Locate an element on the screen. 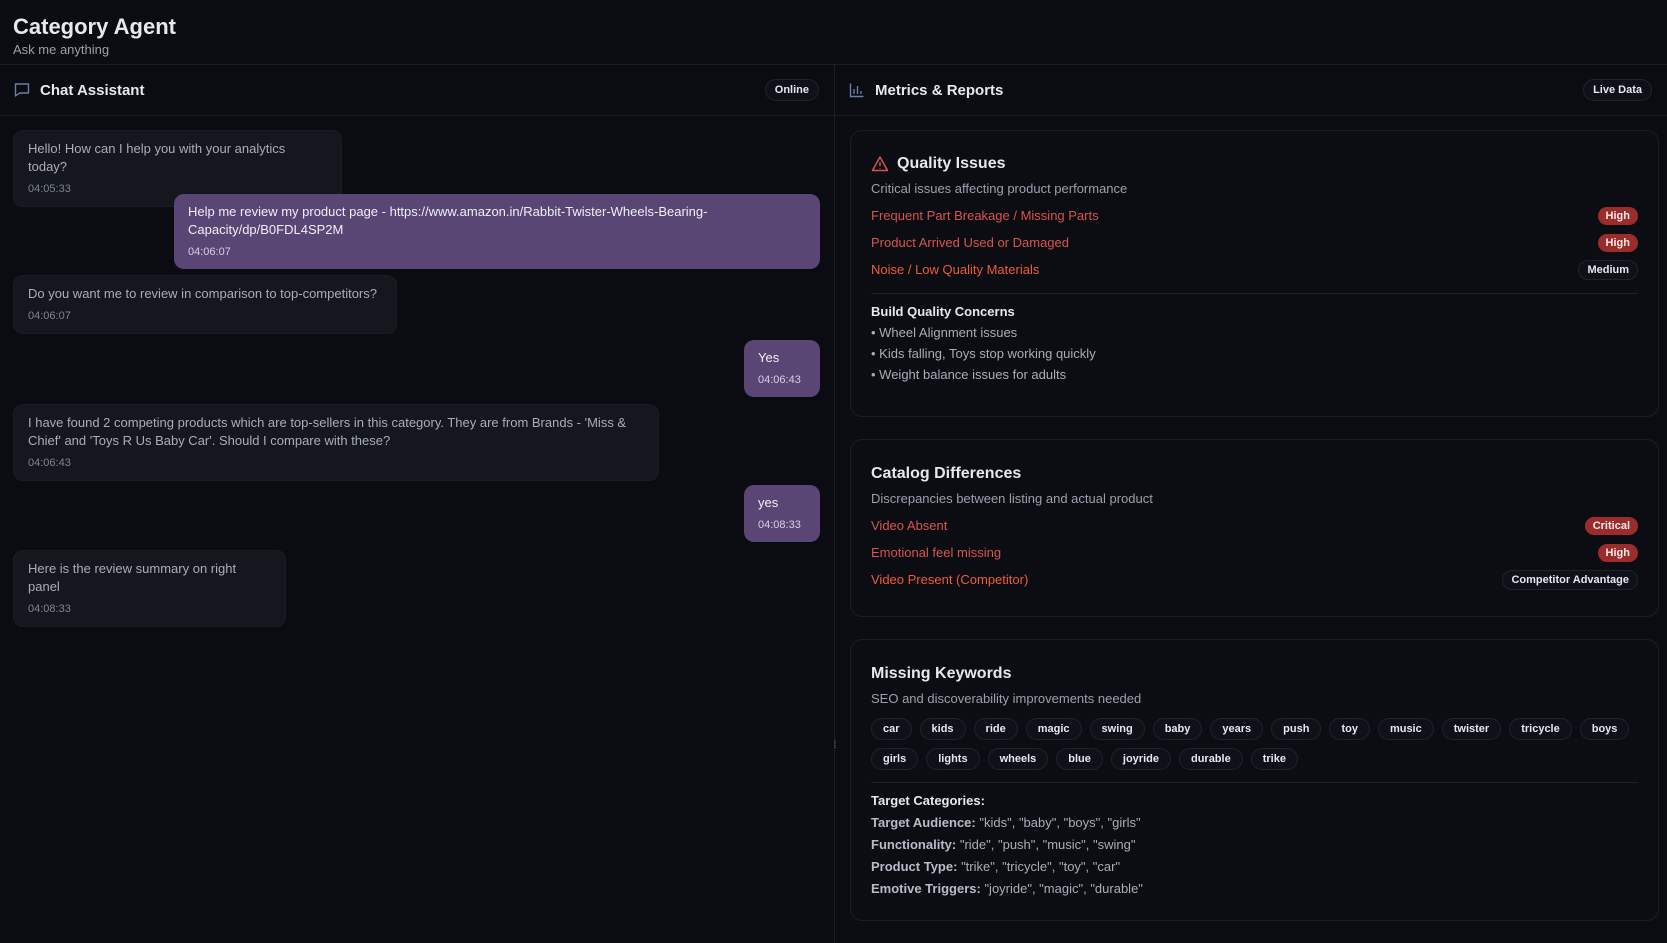  issue-label: Product Arrived Used or Damaged is located at coordinates (970, 242).